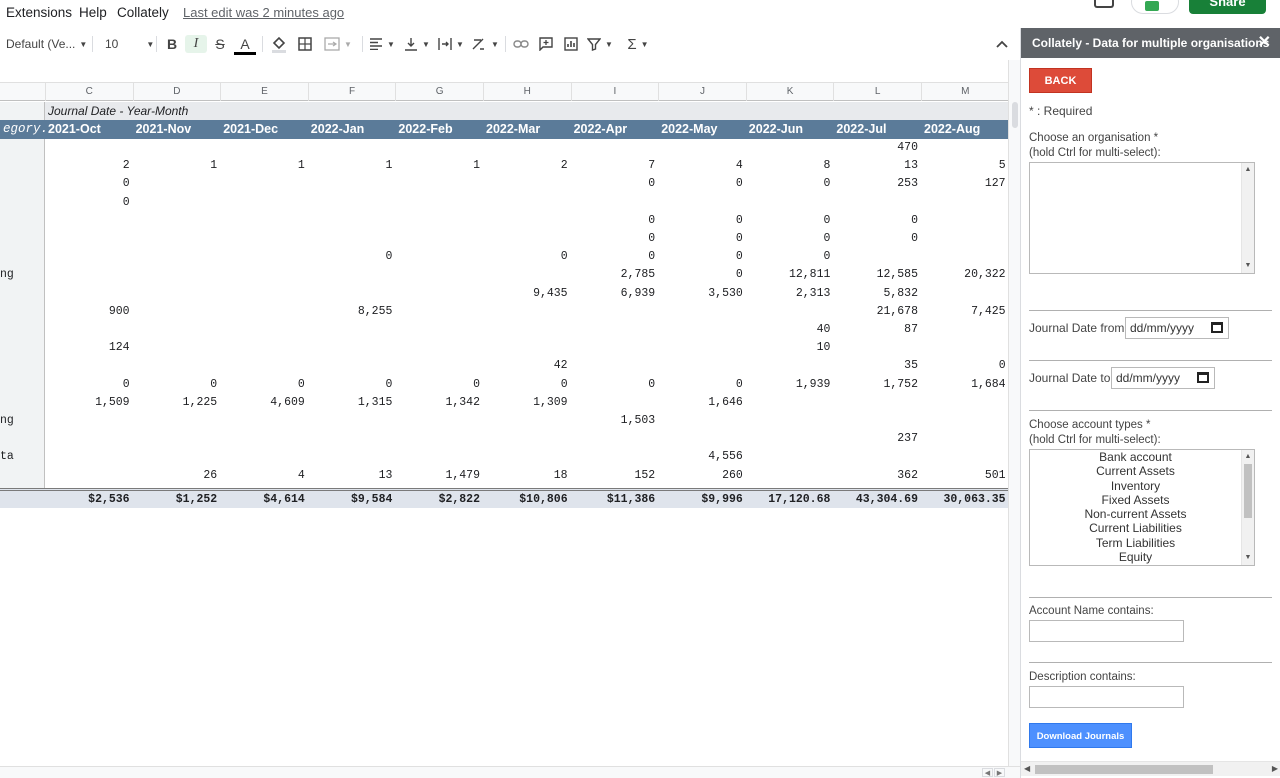 The width and height of the screenshot is (1280, 778). I want to click on scroll-down-icon: ▼, so click(1248, 266).